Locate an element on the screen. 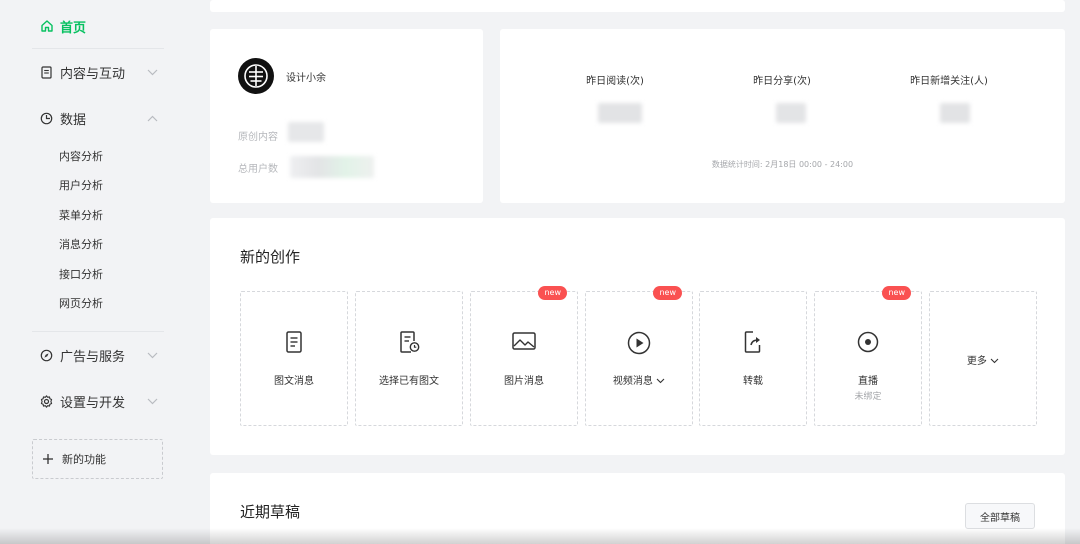 The height and width of the screenshot is (544, 1080). sidebar-subitem-menu-analysis: 菜单分析 is located at coordinates (81, 215).